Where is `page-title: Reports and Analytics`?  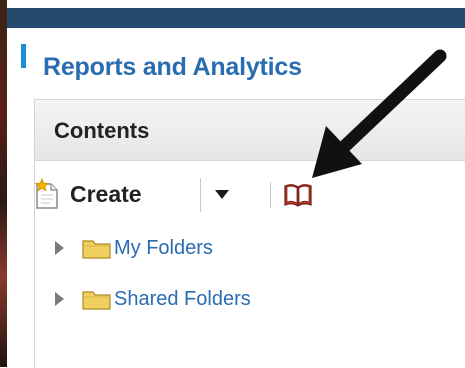 page-title: Reports and Analytics is located at coordinates (172, 67).